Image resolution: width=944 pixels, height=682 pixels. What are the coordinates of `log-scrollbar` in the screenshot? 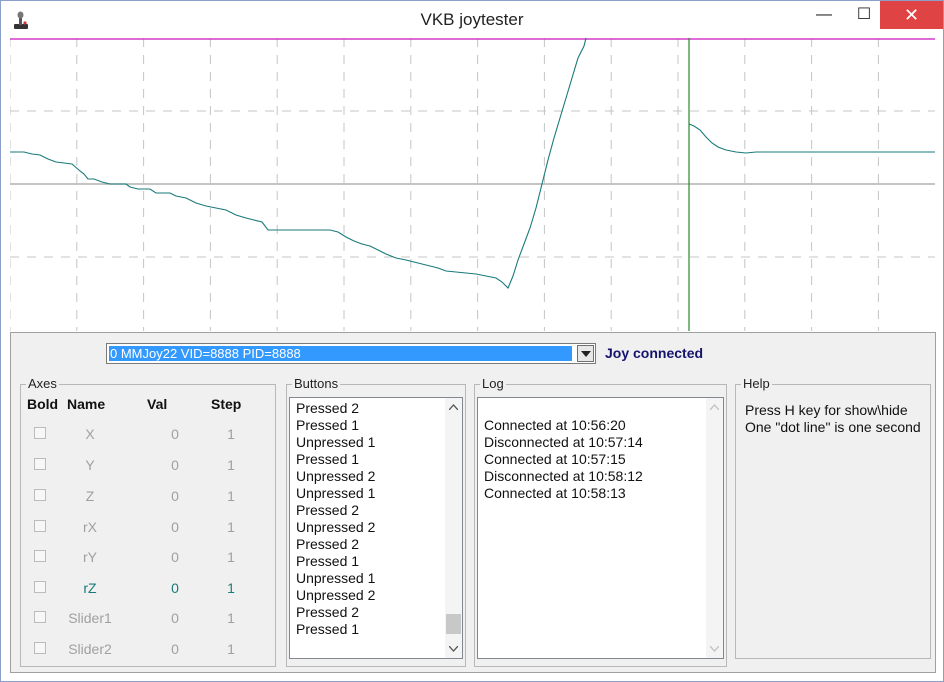 It's located at (714, 528).